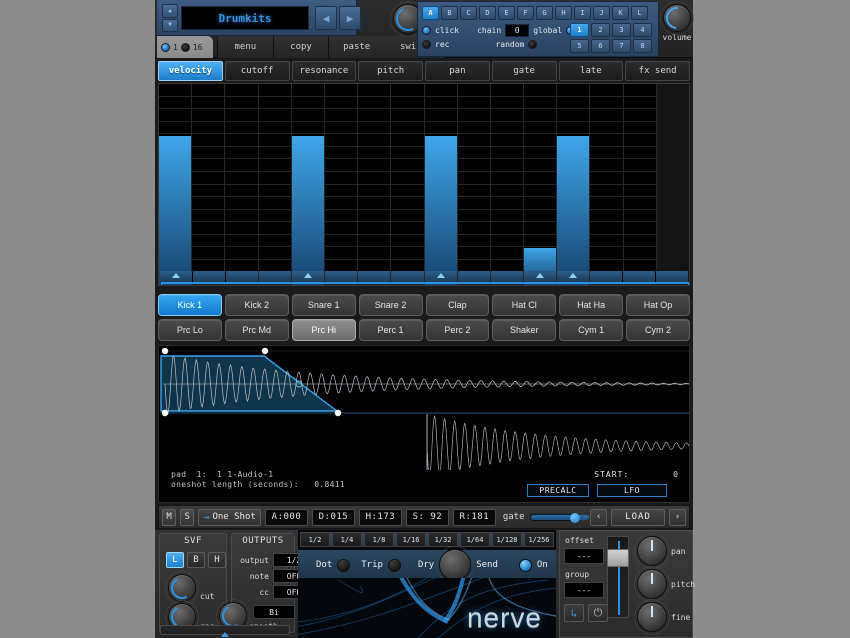 The height and width of the screenshot is (638, 850). What do you see at coordinates (657, 474) in the screenshot?
I see `start-value: 0` at bounding box center [657, 474].